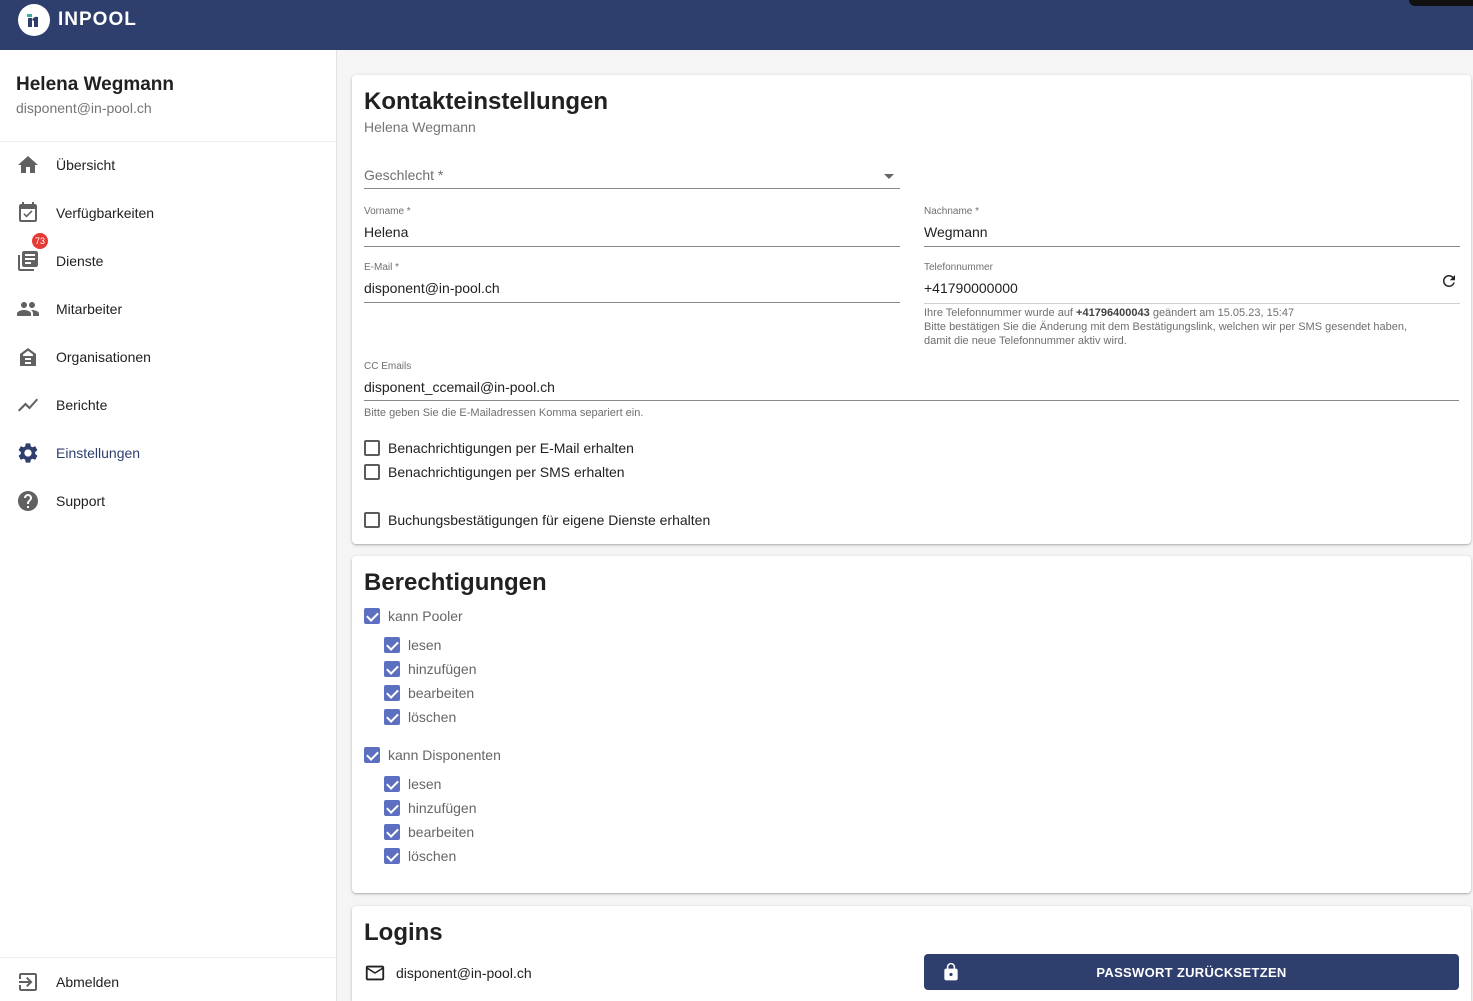 The image size is (1473, 1001). Describe the element at coordinates (40, 241) in the screenshot. I see `notification-badge: 73` at that location.